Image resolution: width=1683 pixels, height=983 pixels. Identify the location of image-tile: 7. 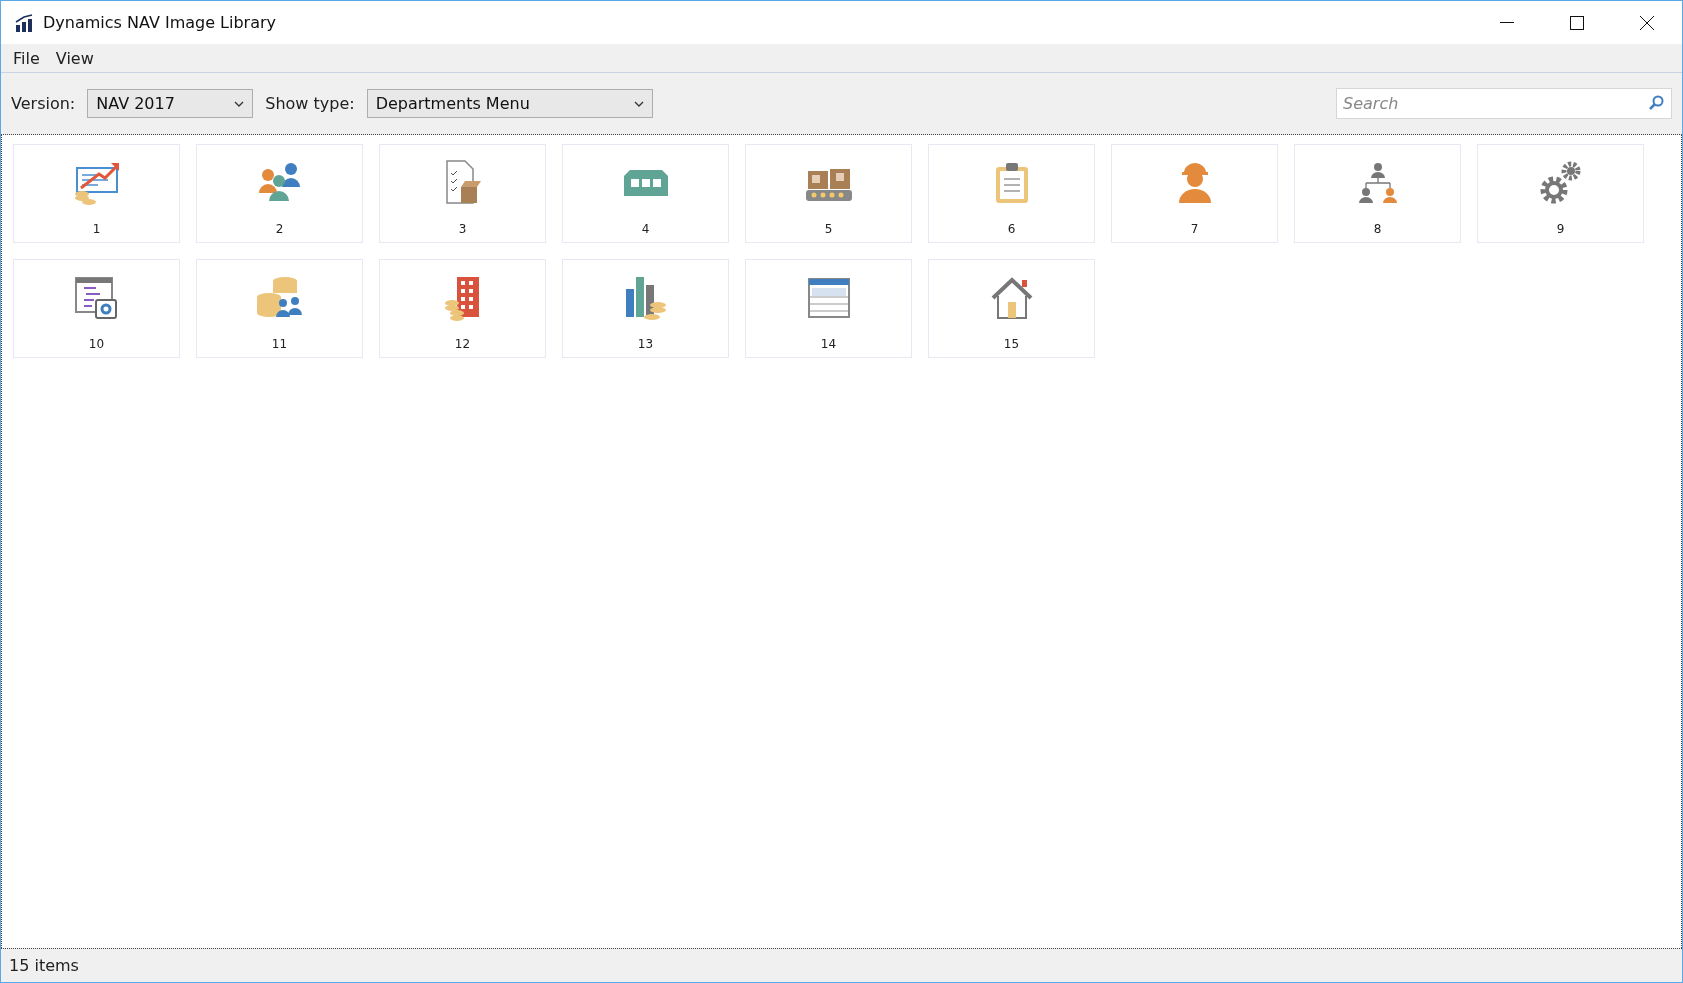
(1194, 193).